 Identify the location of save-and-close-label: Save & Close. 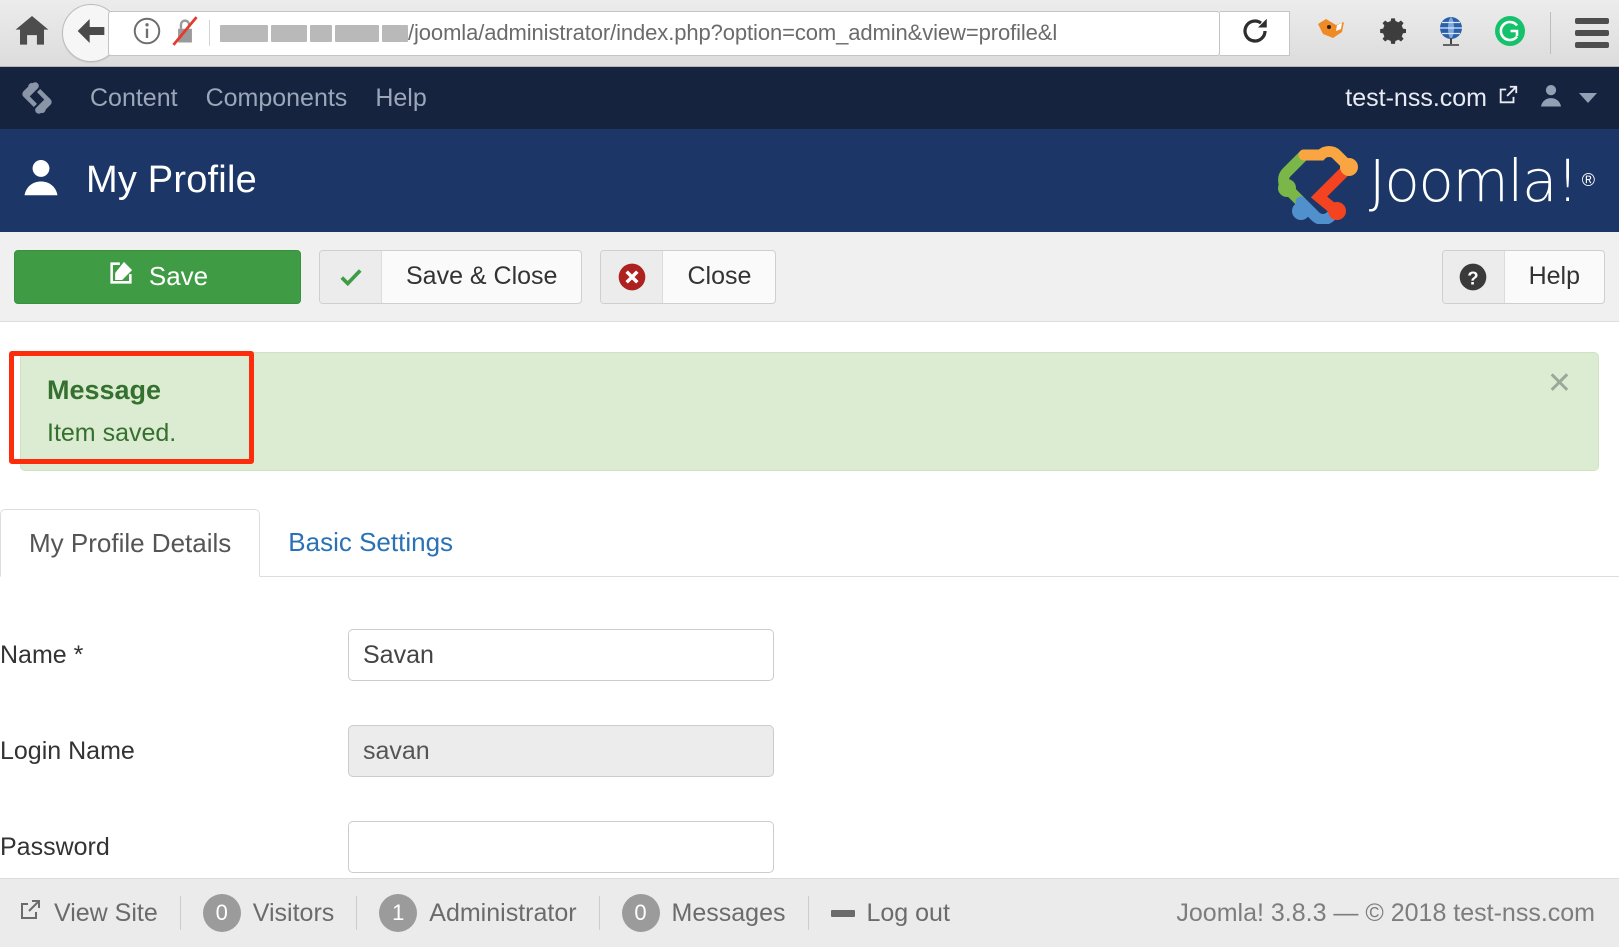
(482, 276).